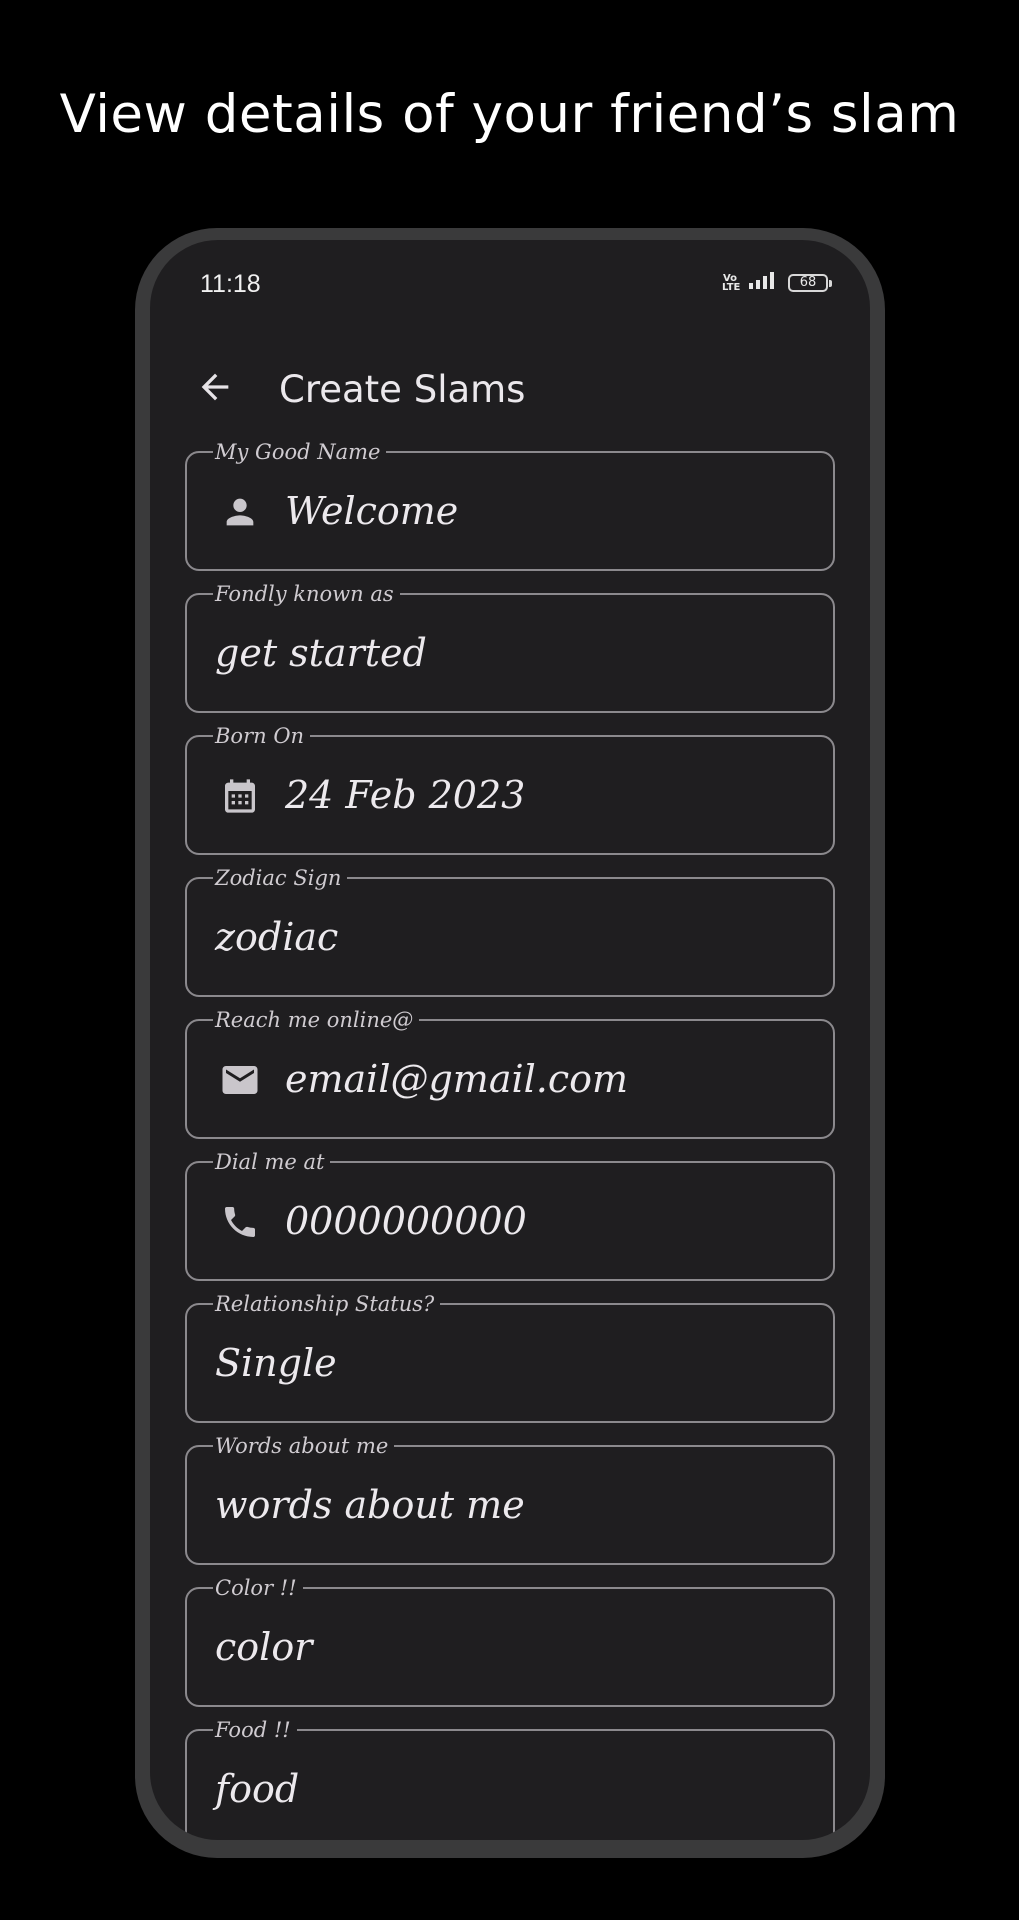 This screenshot has width=1019, height=1920. What do you see at coordinates (509, 114) in the screenshot?
I see `promo-headline: View details of your friend’s slam` at bounding box center [509, 114].